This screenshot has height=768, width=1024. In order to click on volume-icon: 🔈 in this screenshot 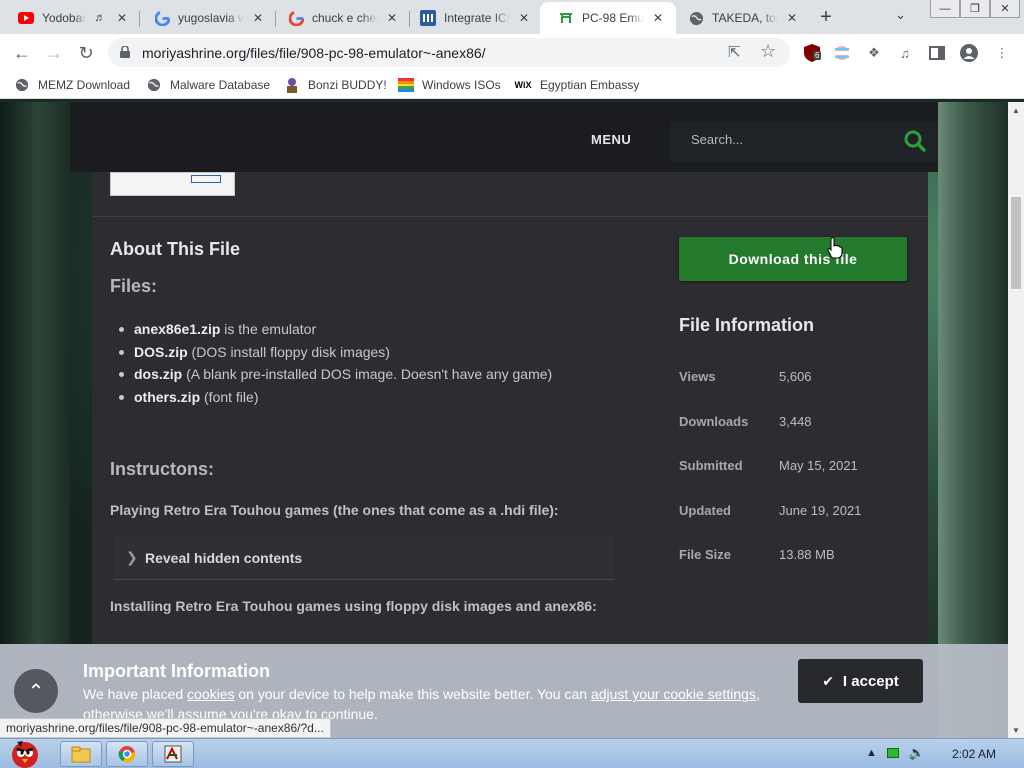, I will do `click(917, 753)`.